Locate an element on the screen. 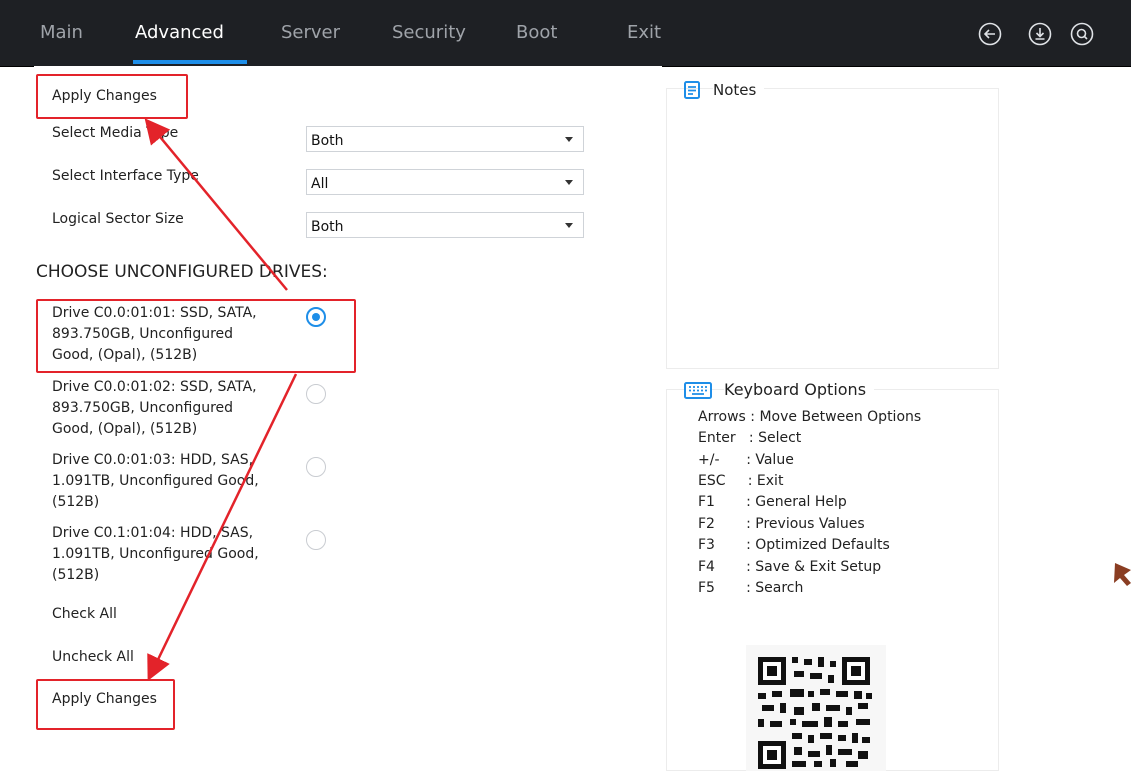 The image size is (1131, 771). notes-title: Notes is located at coordinates (739, 90).